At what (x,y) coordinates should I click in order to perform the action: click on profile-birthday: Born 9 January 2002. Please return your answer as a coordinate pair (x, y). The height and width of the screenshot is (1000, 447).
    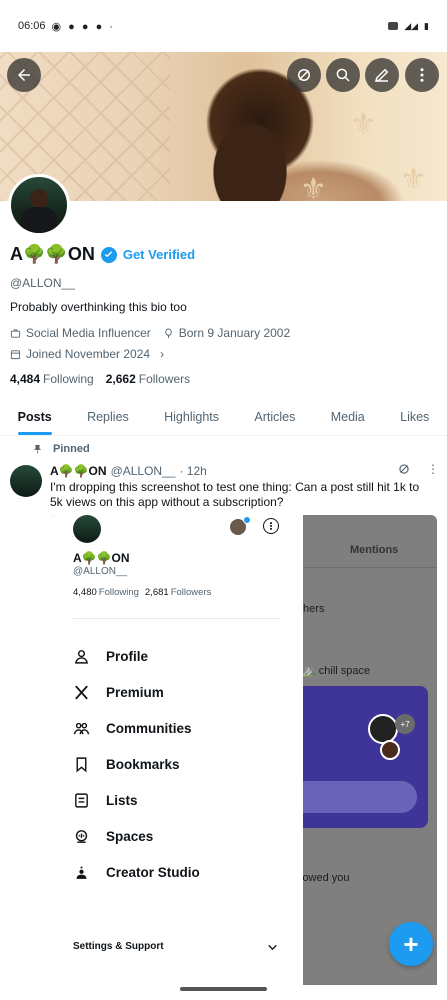
    Looking at the image, I should click on (234, 333).